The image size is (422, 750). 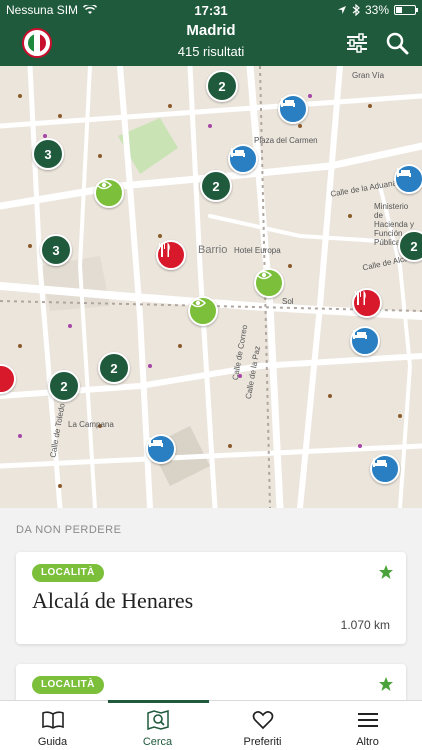 I want to click on book-icon, so click(x=52, y=720).